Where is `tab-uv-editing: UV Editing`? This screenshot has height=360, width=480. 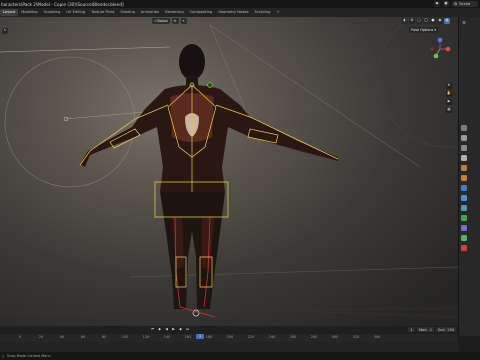 tab-uv-editing: UV Editing is located at coordinates (75, 12).